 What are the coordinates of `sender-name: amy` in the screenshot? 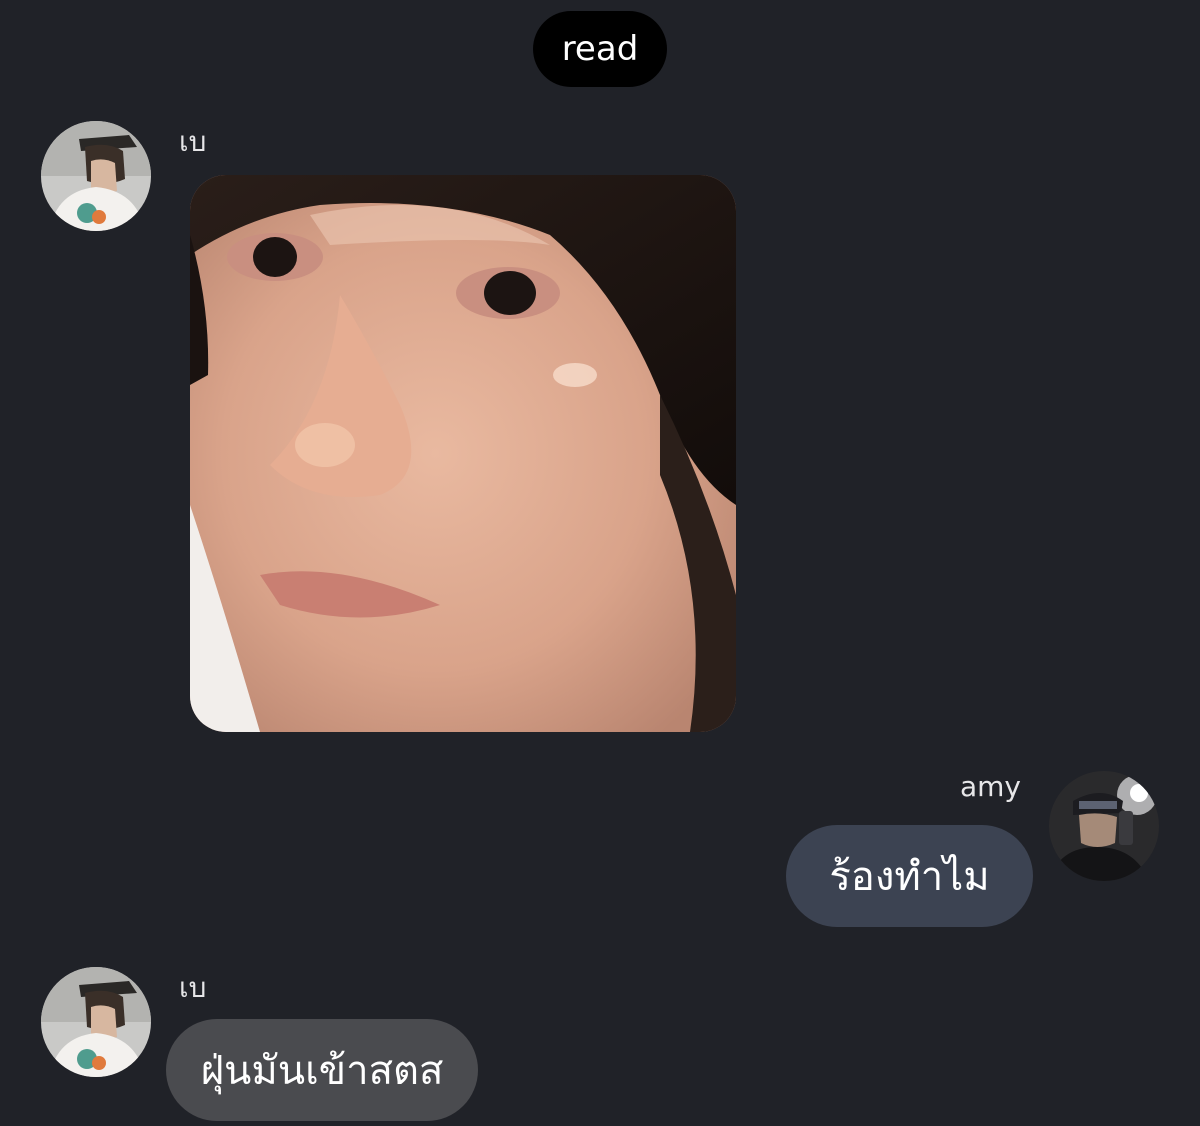 It's located at (991, 786).